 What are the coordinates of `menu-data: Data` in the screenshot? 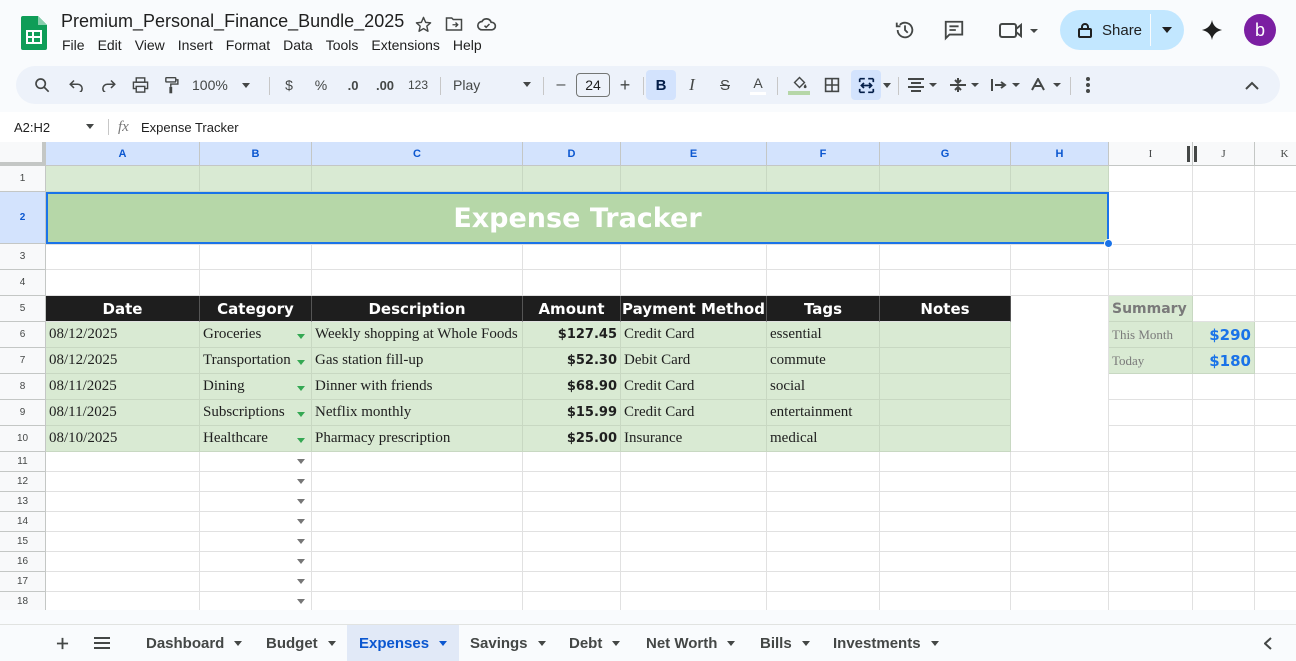 It's located at (298, 45).